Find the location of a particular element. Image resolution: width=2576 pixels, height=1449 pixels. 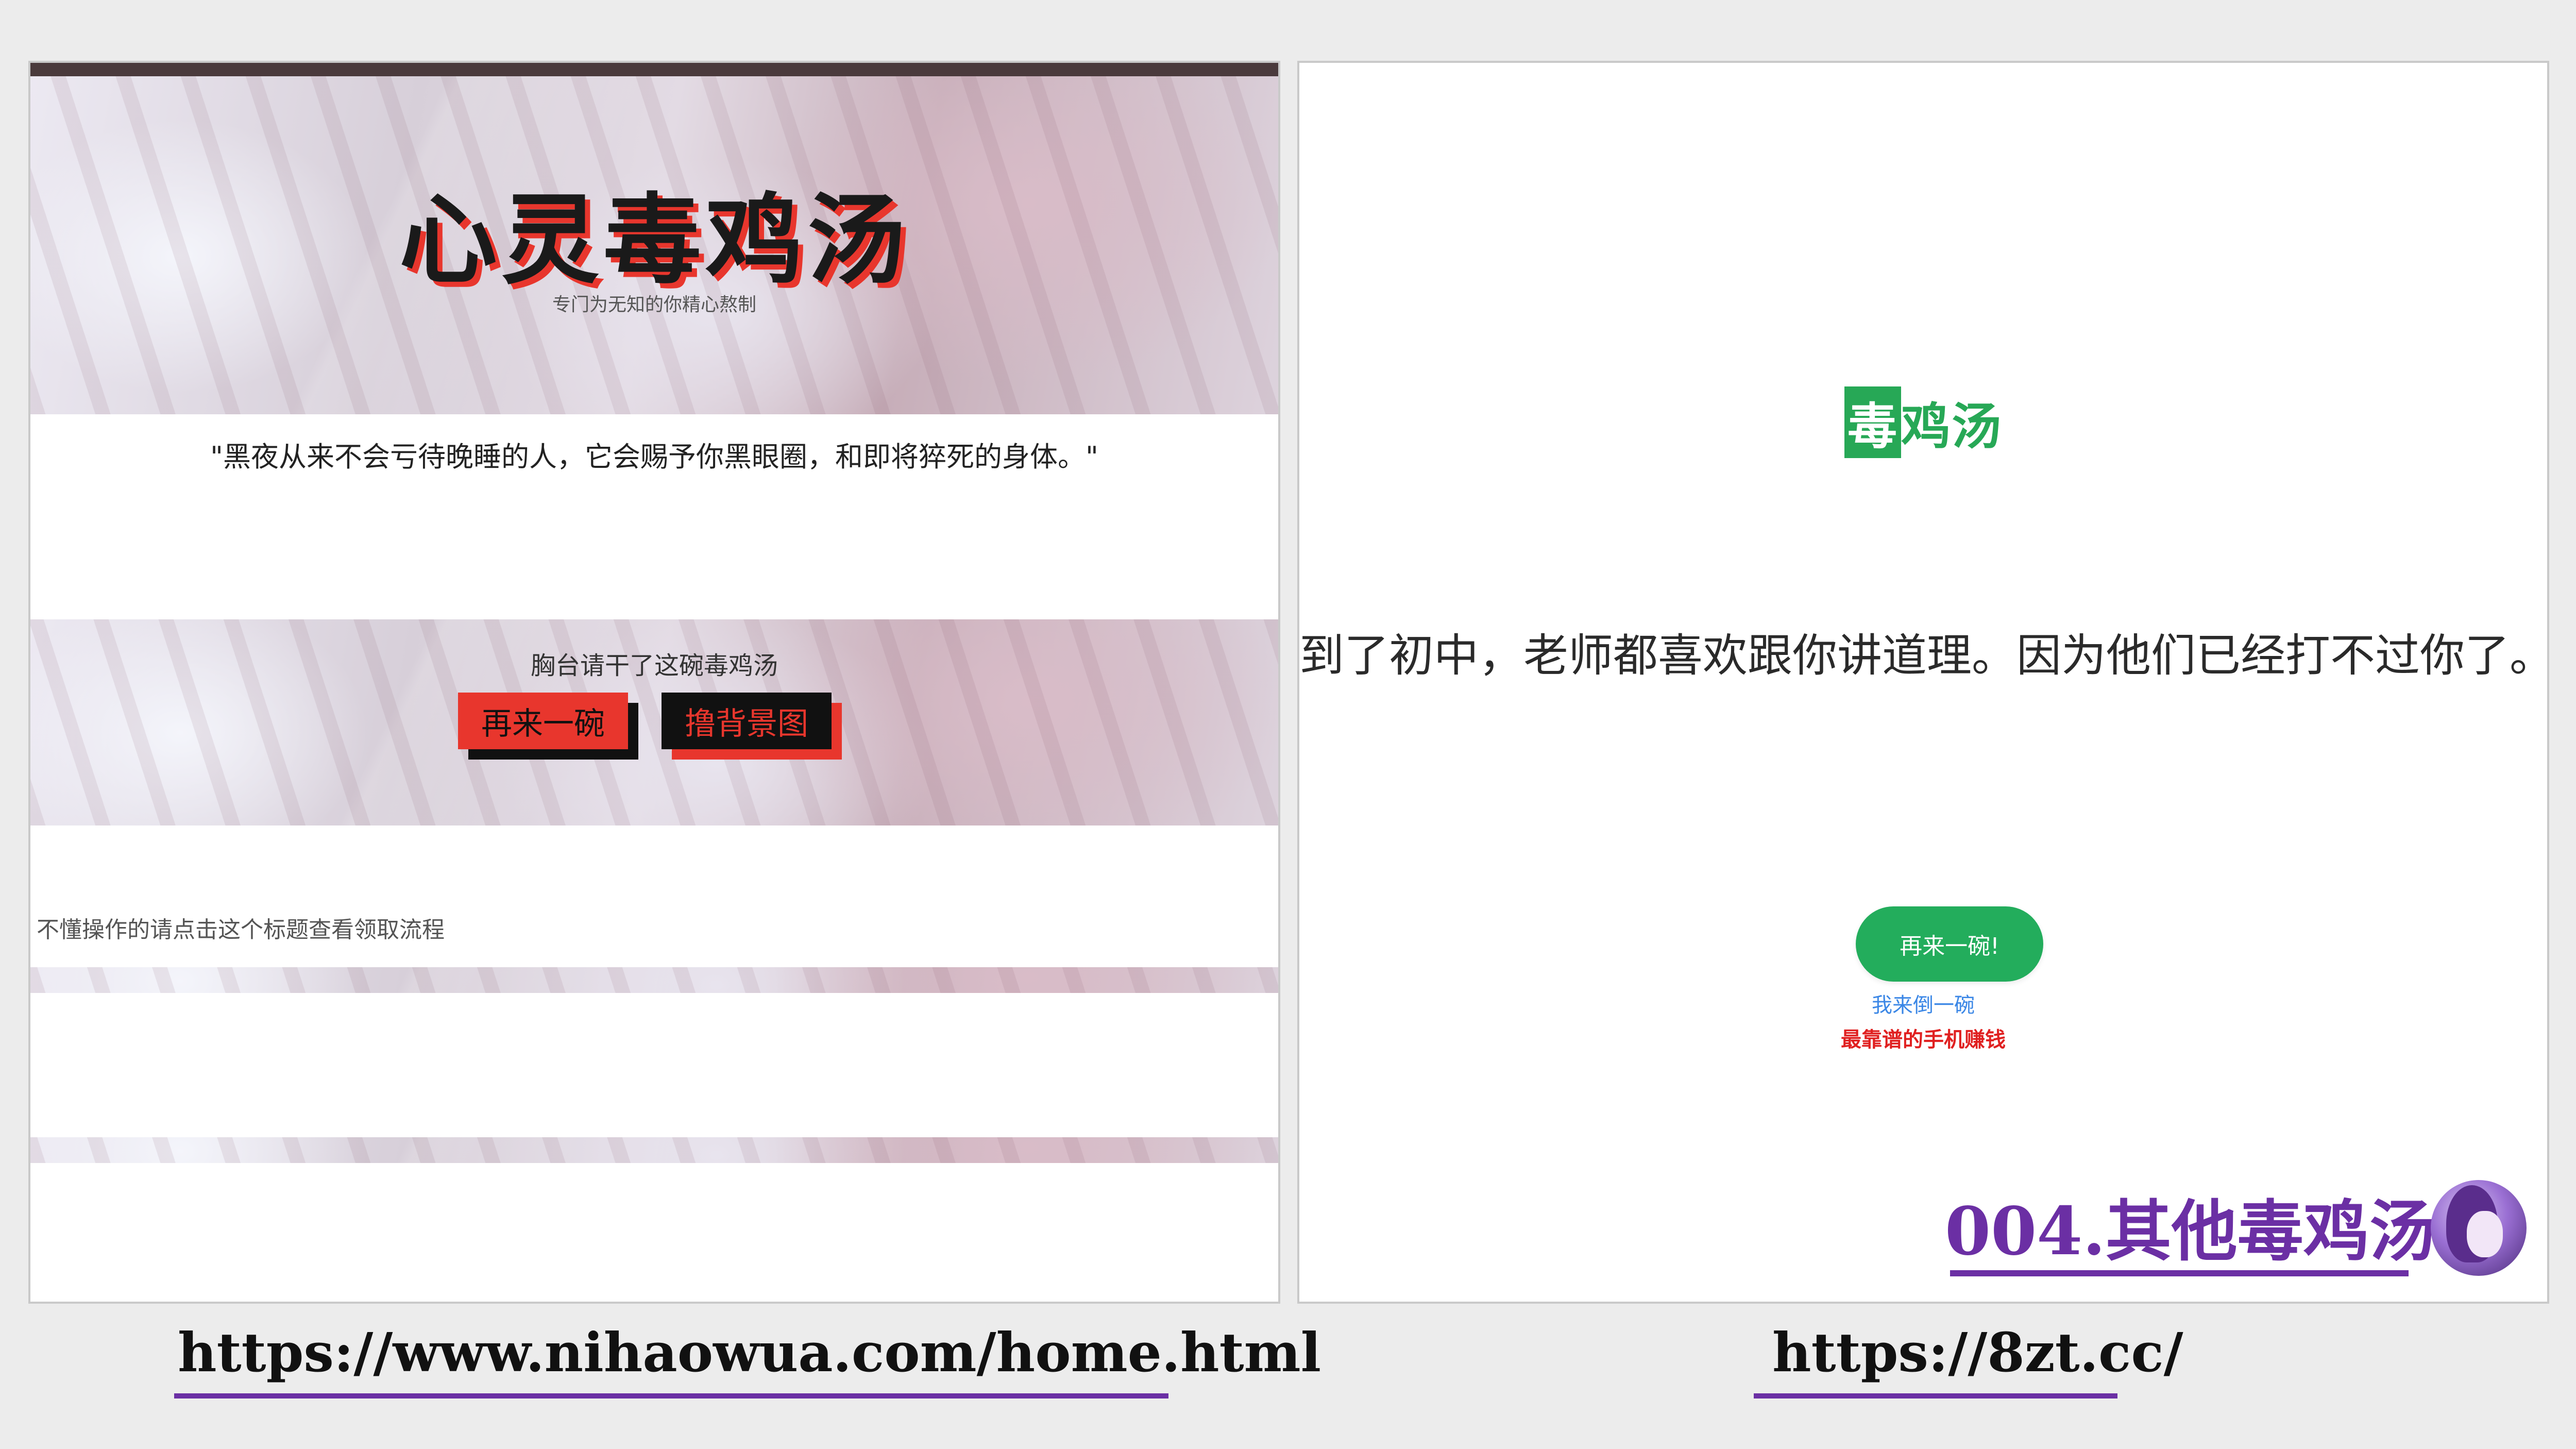

series-title: 004.其他毒鸡汤 is located at coordinates (2190, 1231).